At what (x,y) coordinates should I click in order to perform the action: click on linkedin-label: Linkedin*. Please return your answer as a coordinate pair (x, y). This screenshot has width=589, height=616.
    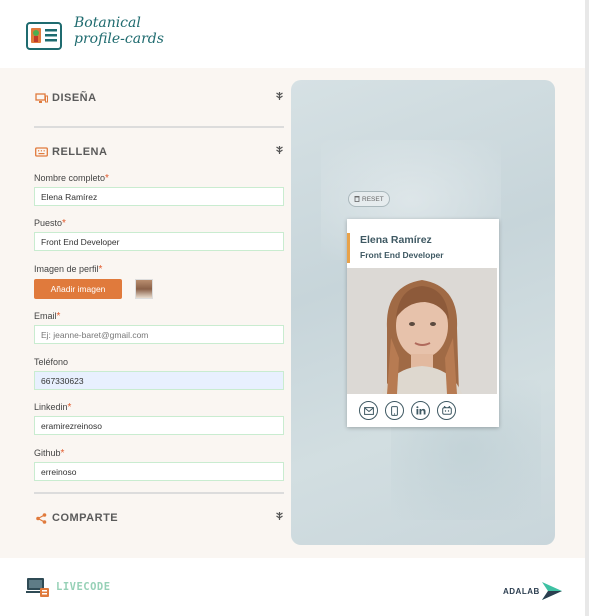
    Looking at the image, I should click on (52, 407).